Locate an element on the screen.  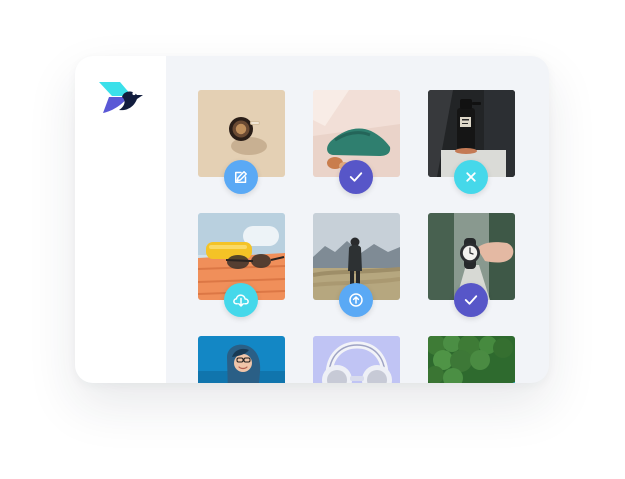
close-icon is located at coordinates (471, 177).